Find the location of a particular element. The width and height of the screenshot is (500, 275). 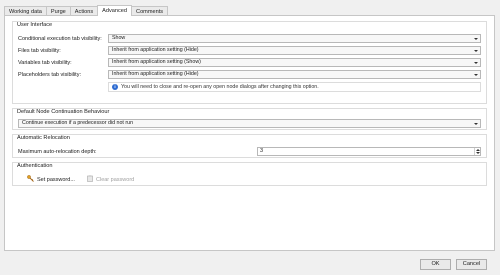

field-label: Maximum auto-relocation depth: is located at coordinates (57, 151).